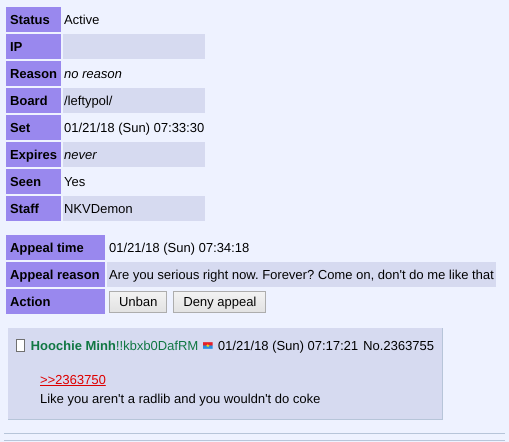  What do you see at coordinates (134, 127) in the screenshot?
I see `field-value: 01/21/18 (Sun) 07:33:30` at bounding box center [134, 127].